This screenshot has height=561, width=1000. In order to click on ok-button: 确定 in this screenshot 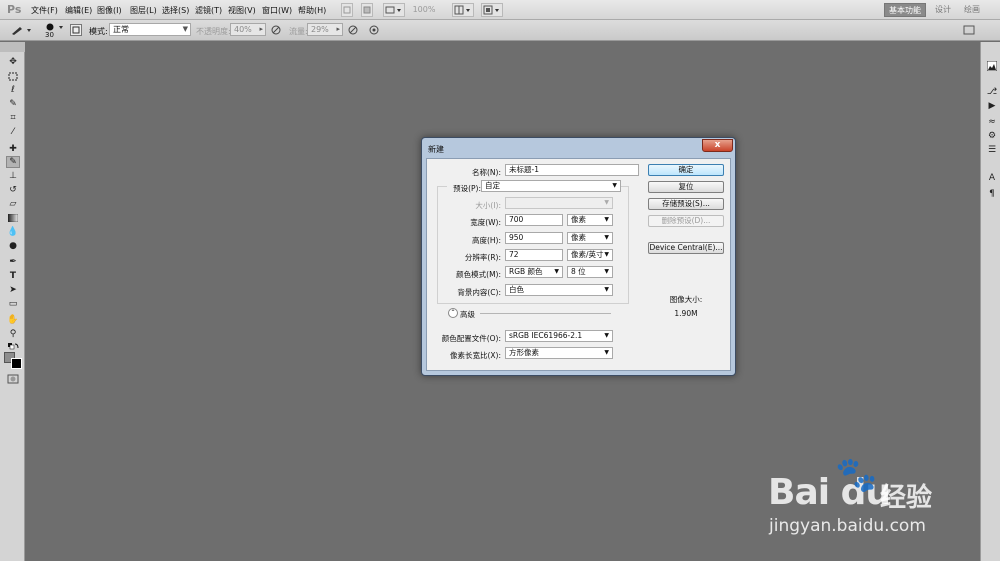, I will do `click(686, 170)`.